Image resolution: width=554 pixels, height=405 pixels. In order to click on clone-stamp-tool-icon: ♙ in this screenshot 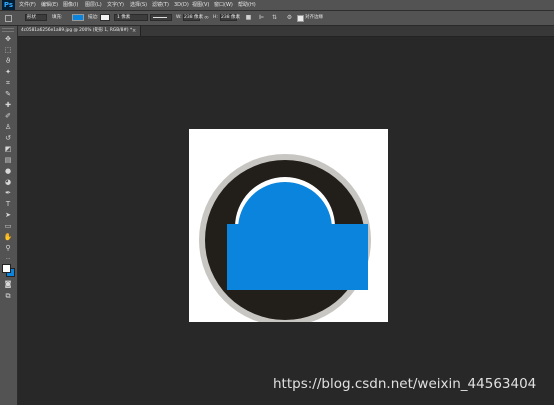, I will do `click(8, 127)`.